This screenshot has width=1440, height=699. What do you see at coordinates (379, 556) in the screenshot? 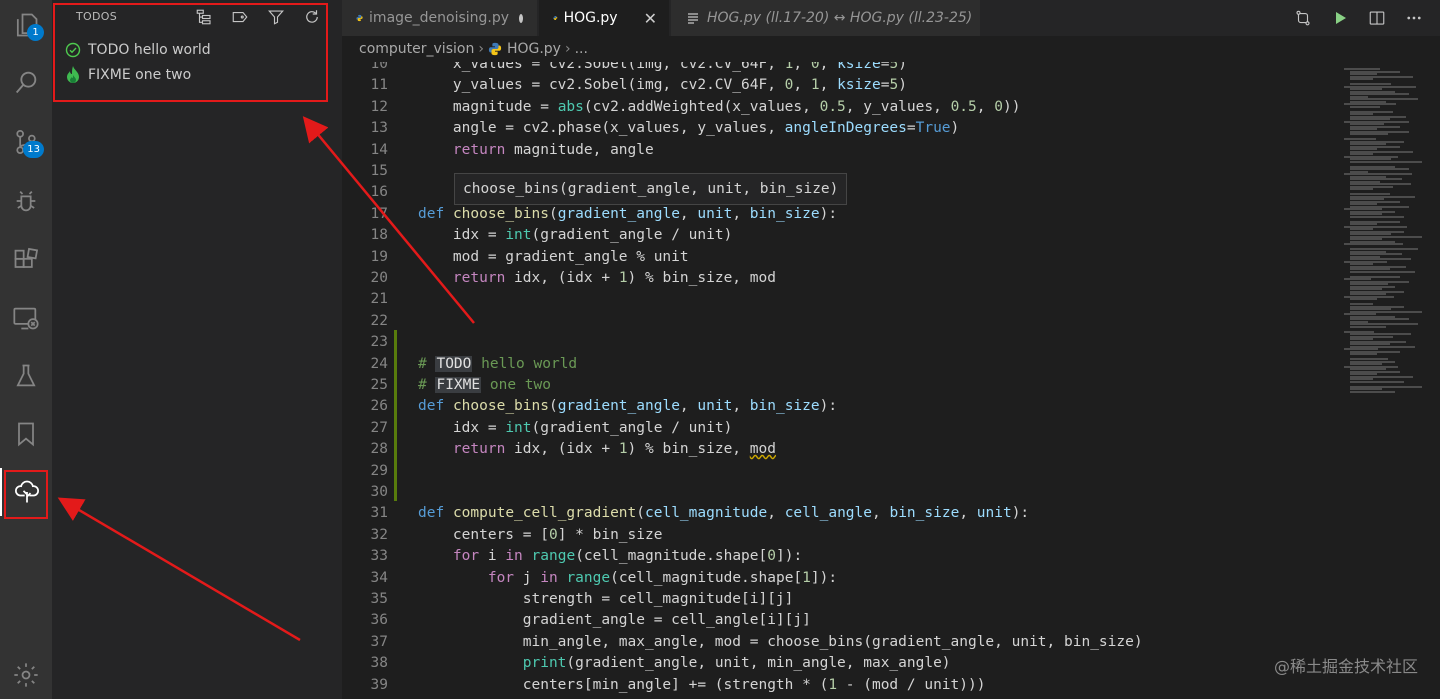
I see `line-number: 33` at bounding box center [379, 556].